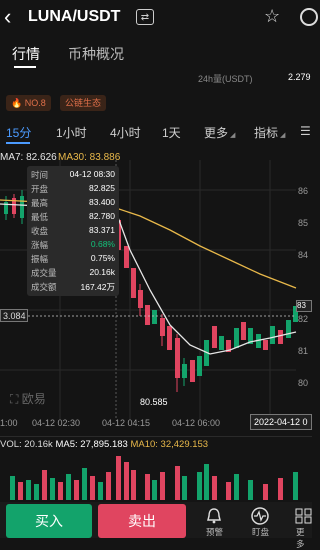 Image resolution: width=320 pixels, height=550 pixels. I want to click on main-tabs: 行情 币种概况, so click(156, 55).